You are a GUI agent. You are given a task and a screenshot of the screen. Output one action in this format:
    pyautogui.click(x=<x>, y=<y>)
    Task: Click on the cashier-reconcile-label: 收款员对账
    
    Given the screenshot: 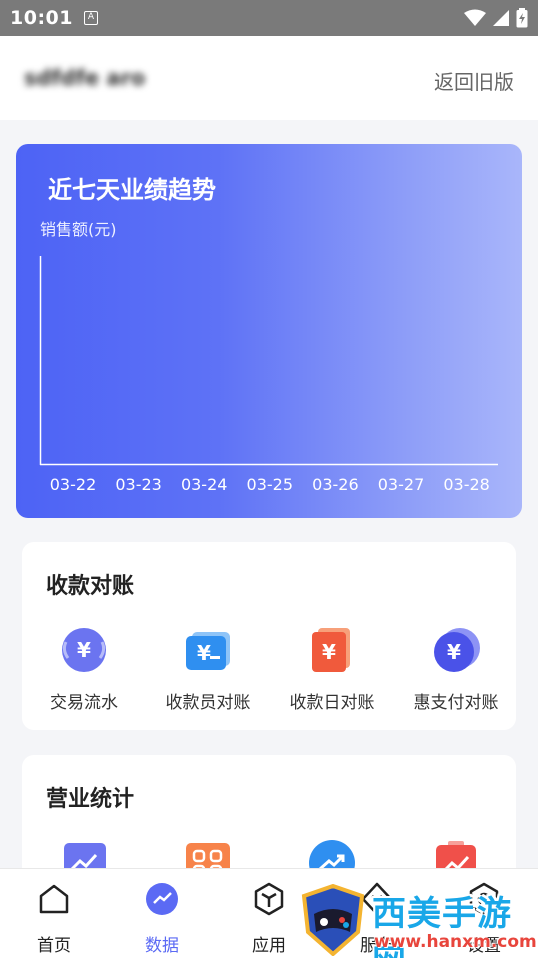 What is the action you would take?
    pyautogui.click(x=208, y=703)
    